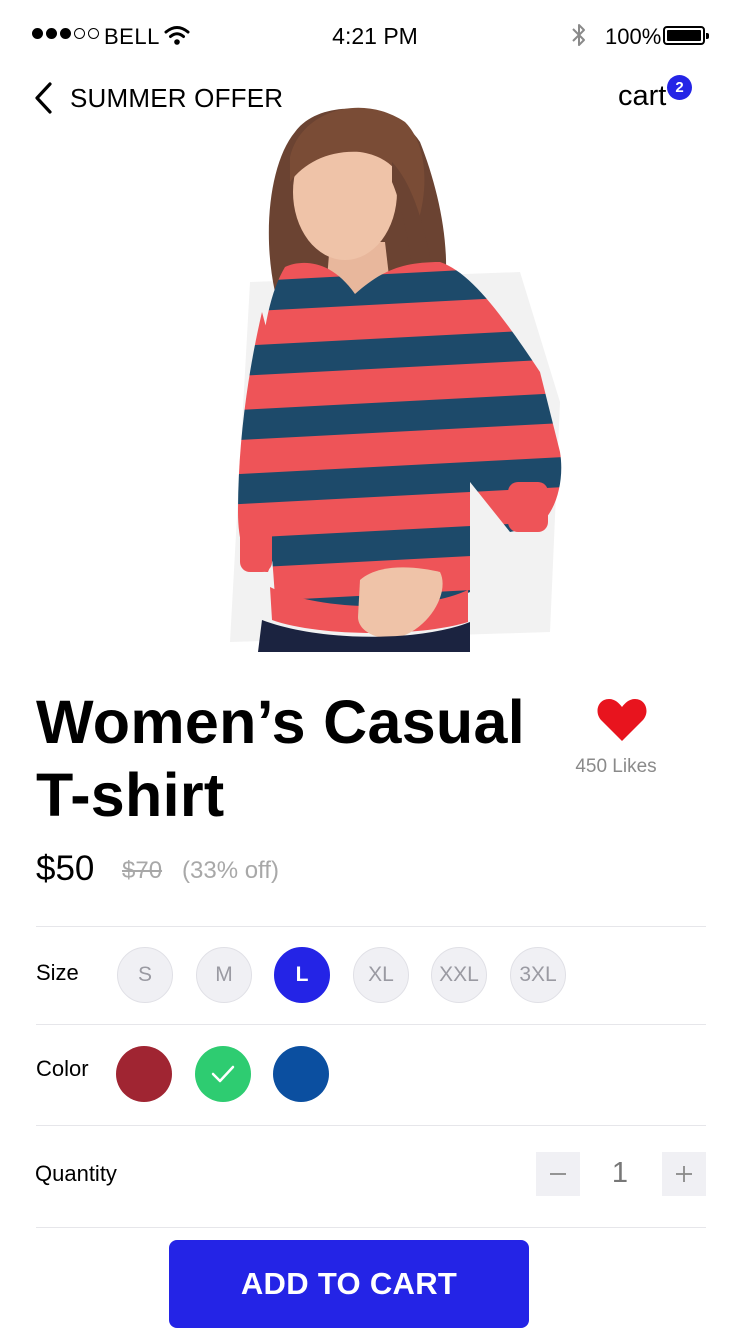 The image size is (750, 1334). Describe the element at coordinates (57, 972) in the screenshot. I see `size-label: Size` at that location.